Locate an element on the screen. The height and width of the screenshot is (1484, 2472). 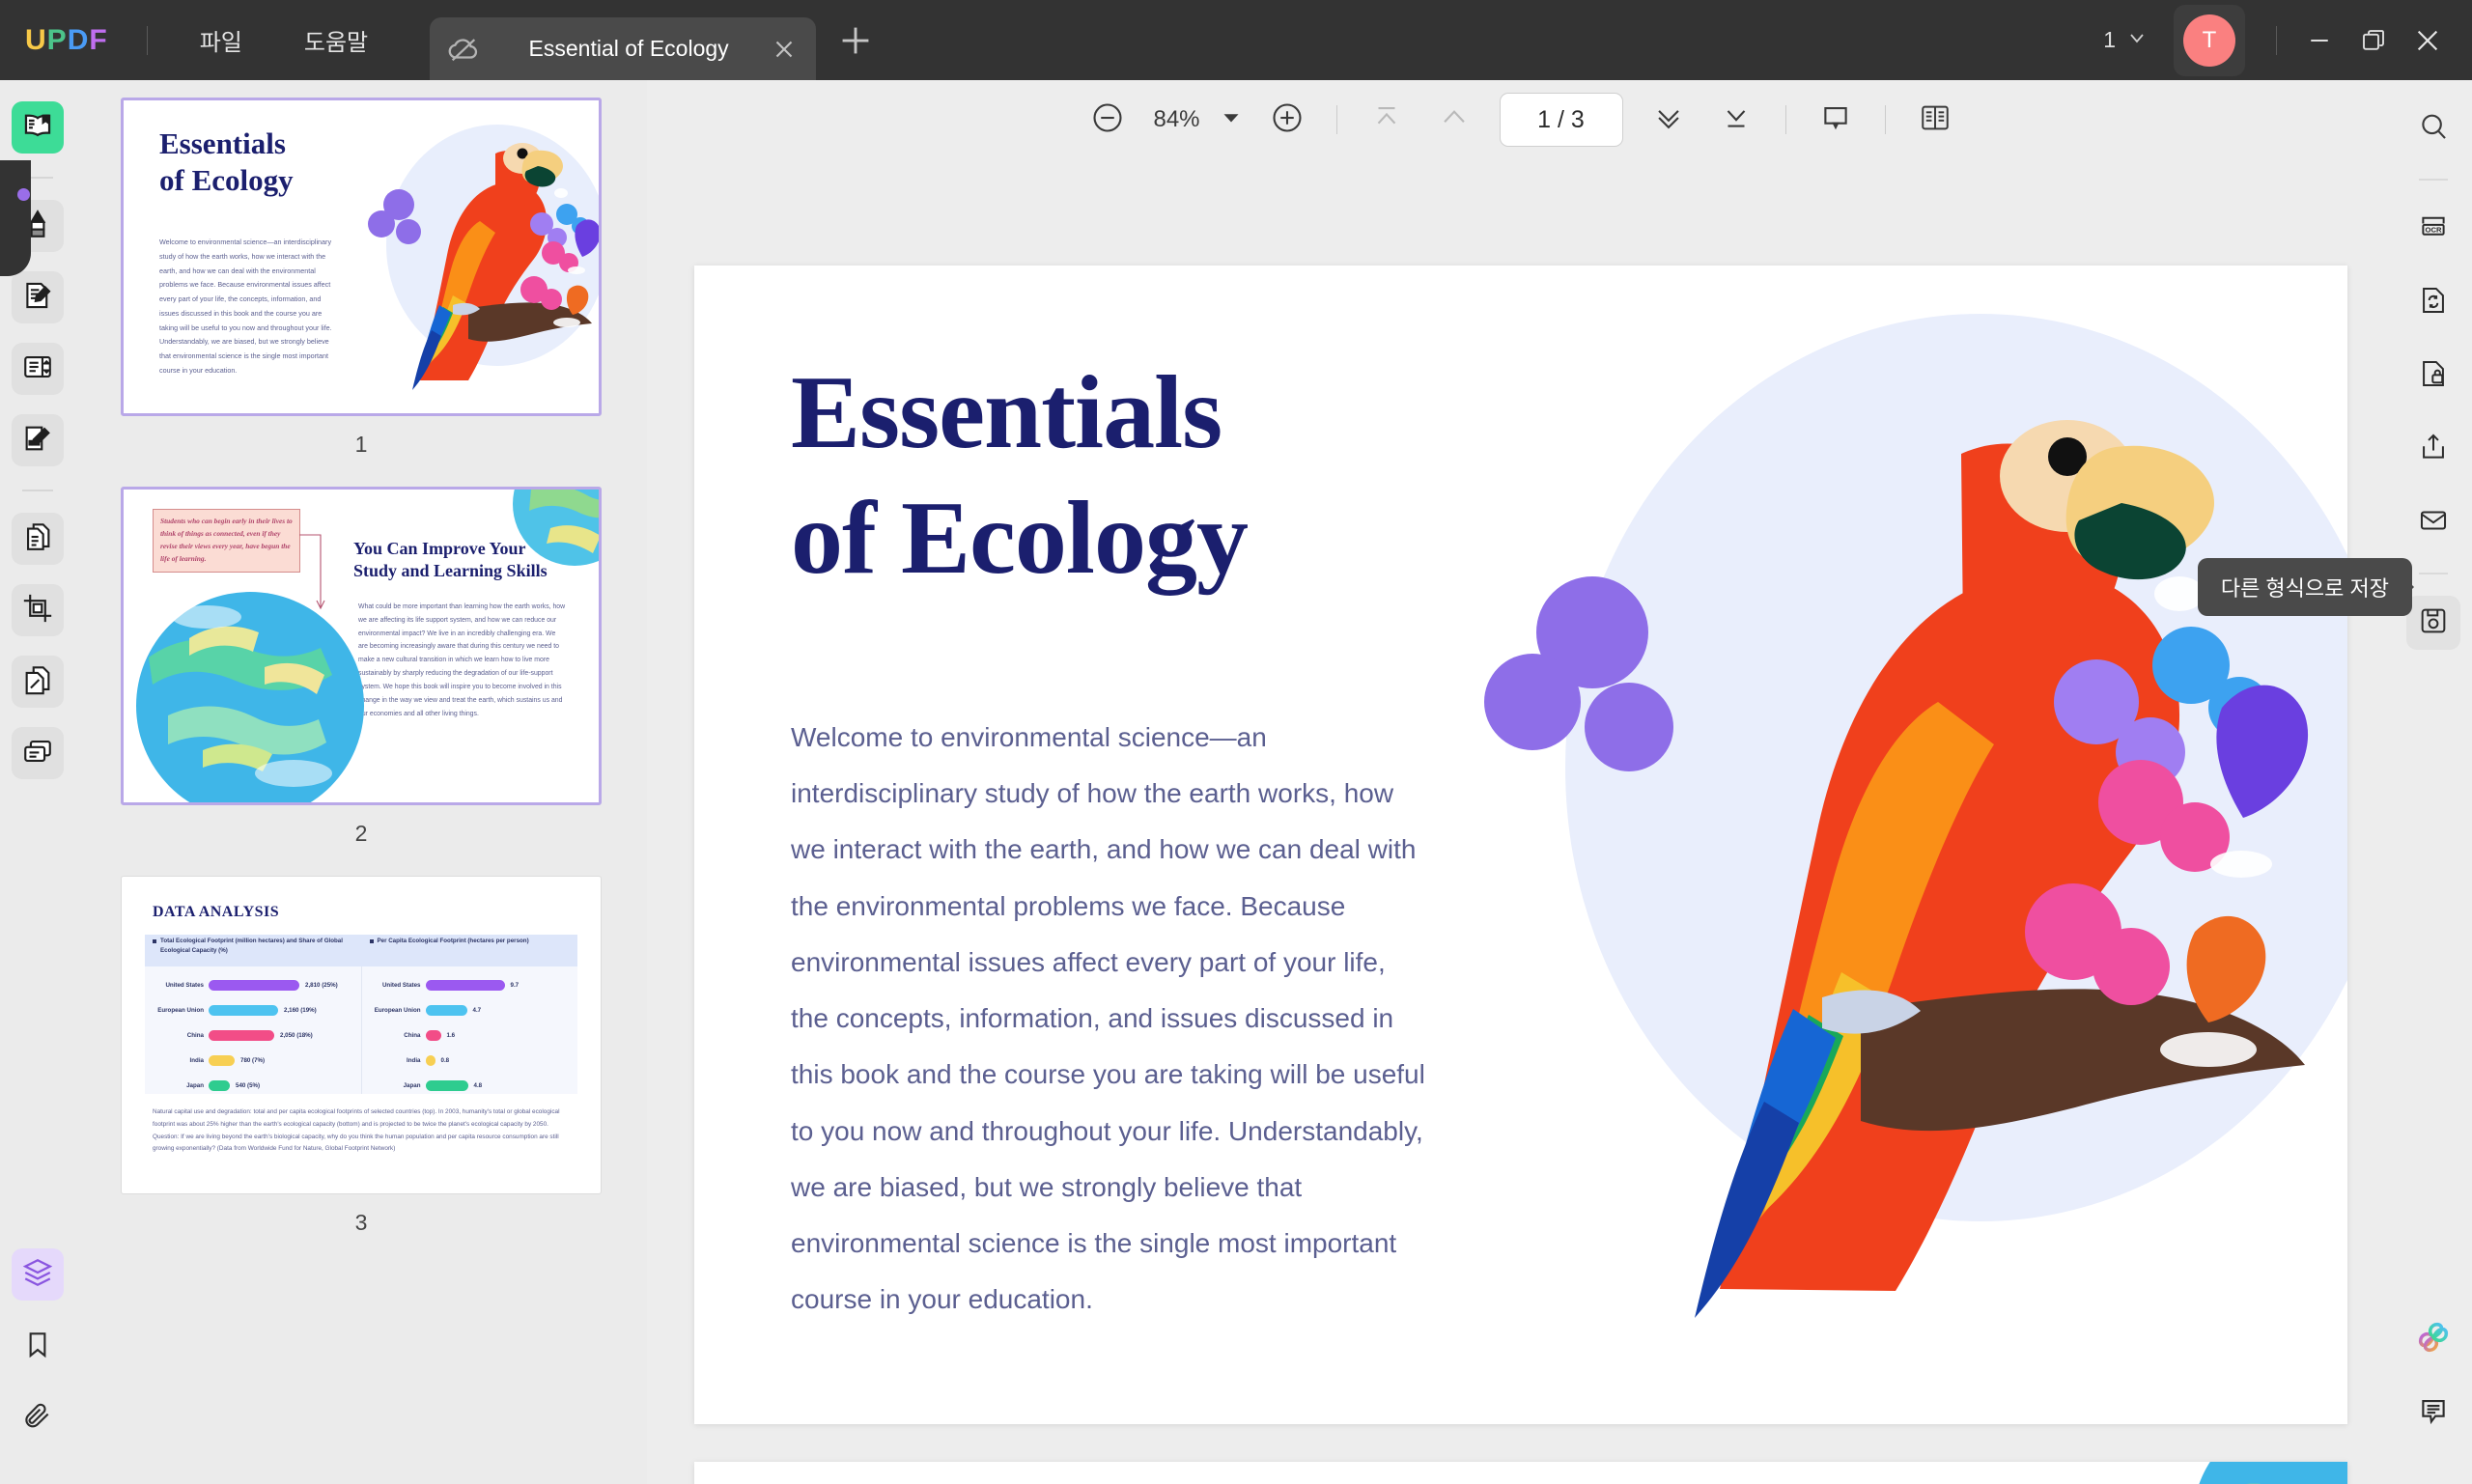
window-count-selector: 1 is located at coordinates (2125, 41).